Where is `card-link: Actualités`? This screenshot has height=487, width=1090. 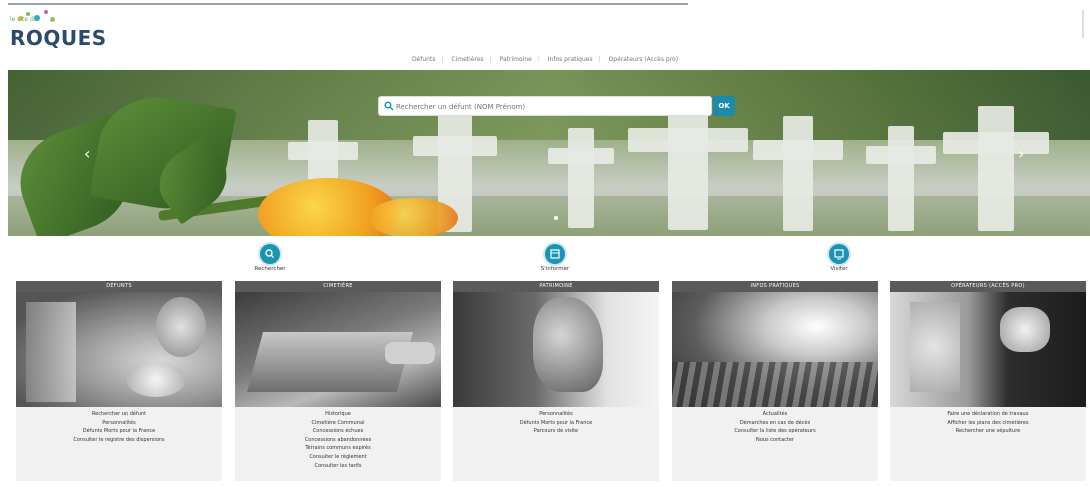 card-link: Actualités is located at coordinates (775, 414).